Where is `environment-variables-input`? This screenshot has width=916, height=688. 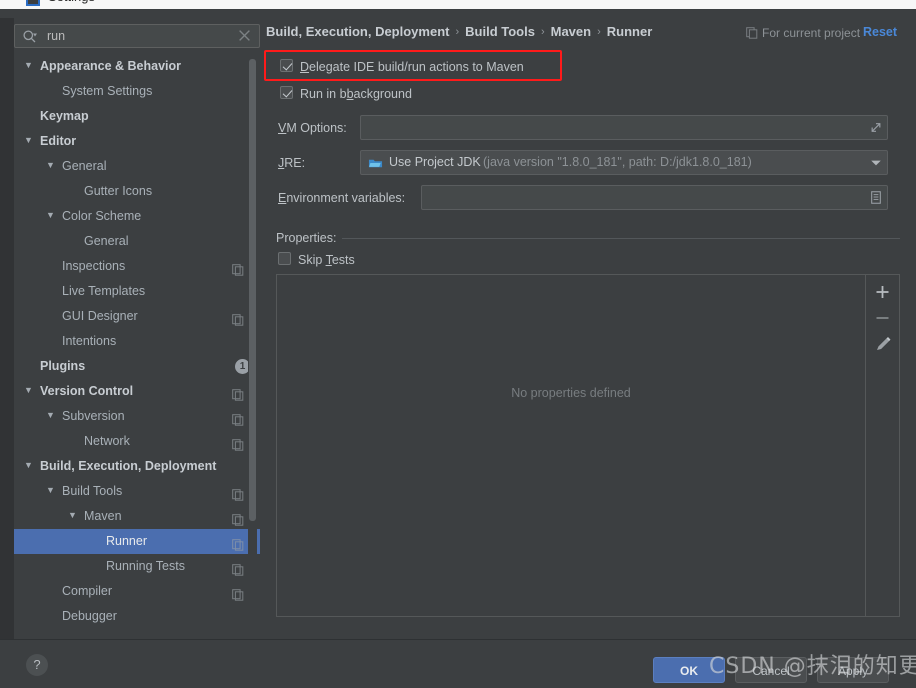
environment-variables-input is located at coordinates (654, 197).